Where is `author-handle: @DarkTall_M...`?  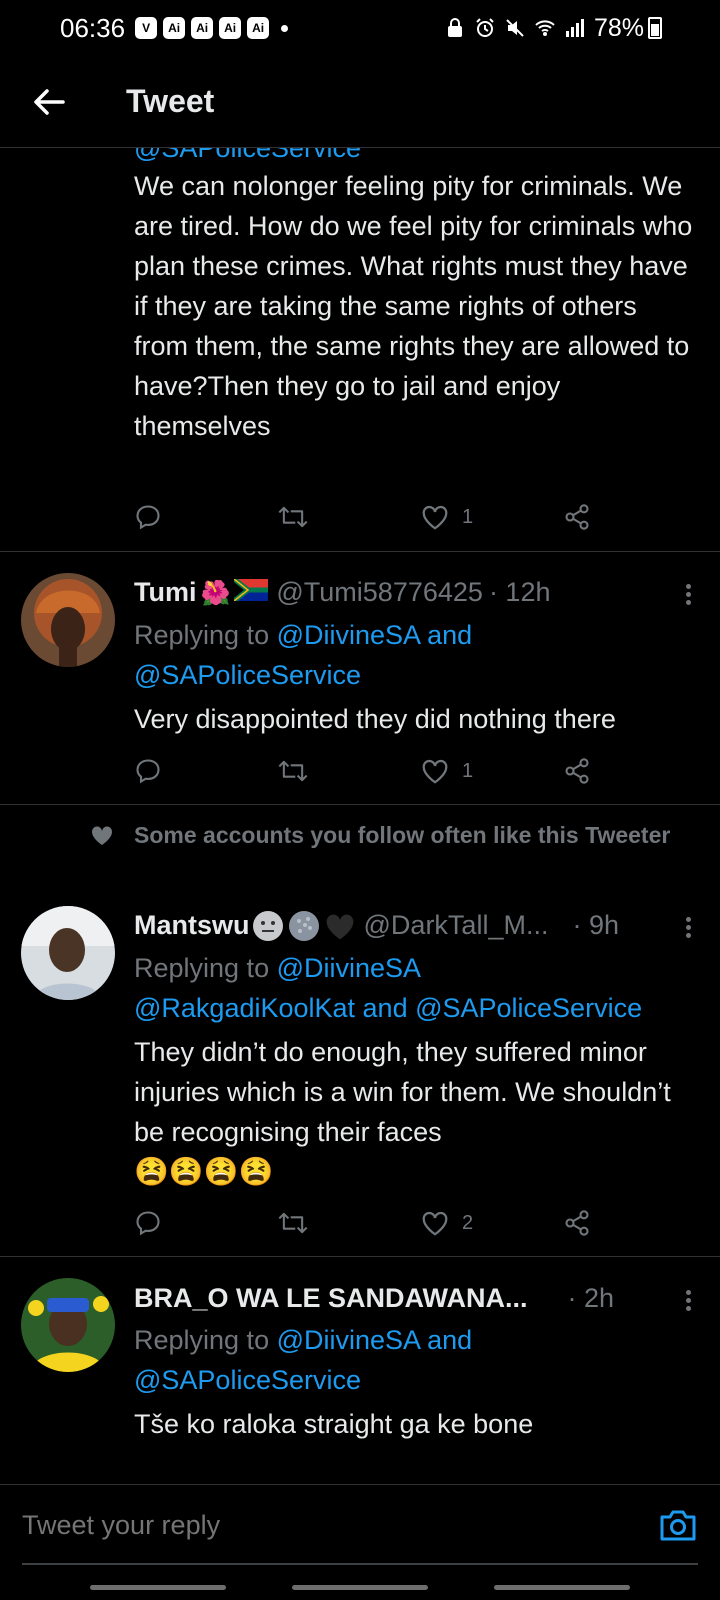 author-handle: @DarkTall_M... is located at coordinates (456, 925).